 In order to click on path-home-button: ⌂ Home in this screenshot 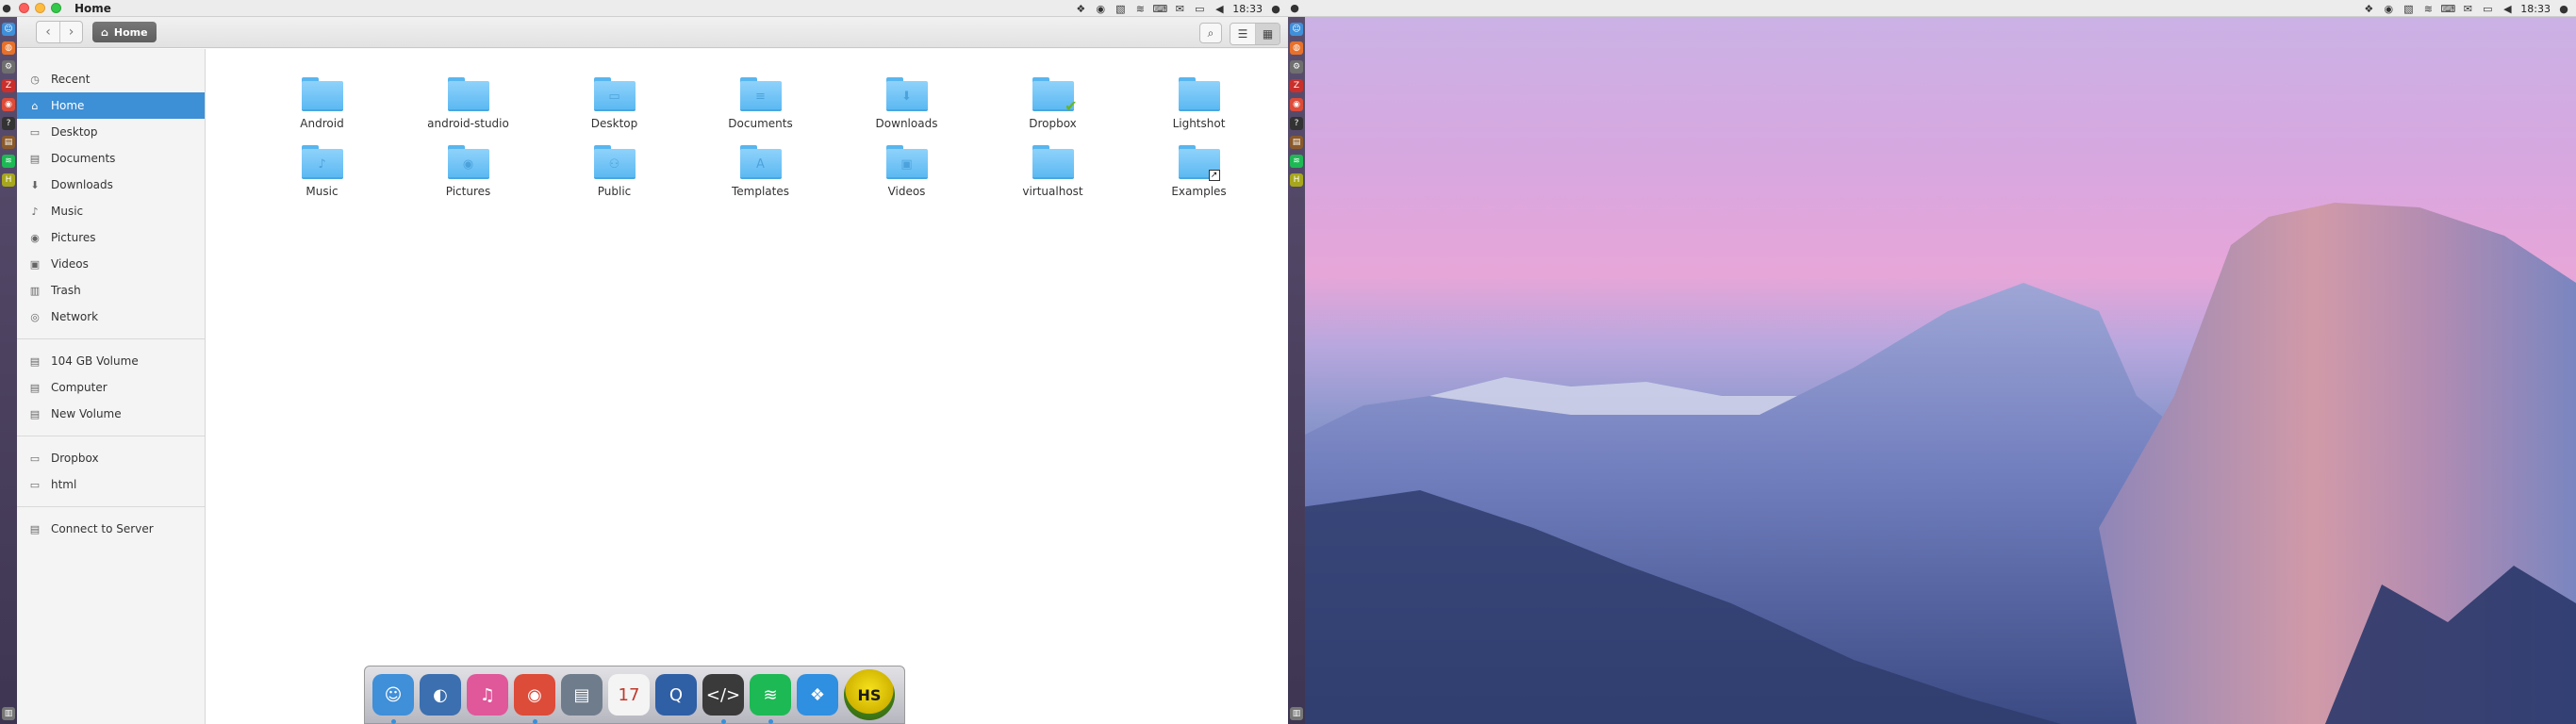, I will do `click(124, 32)`.